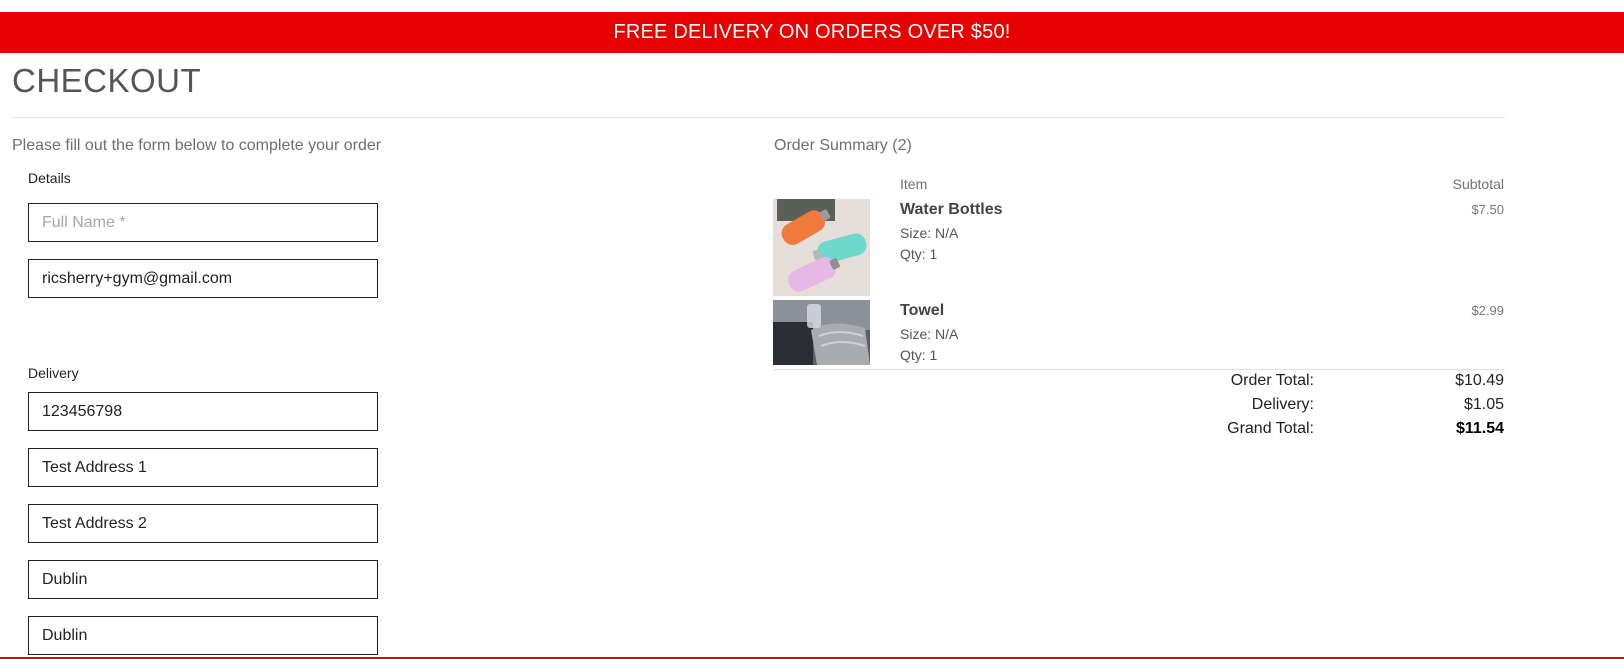 The height and width of the screenshot is (659, 1624). What do you see at coordinates (203, 411) in the screenshot?
I see `phone-input` at bounding box center [203, 411].